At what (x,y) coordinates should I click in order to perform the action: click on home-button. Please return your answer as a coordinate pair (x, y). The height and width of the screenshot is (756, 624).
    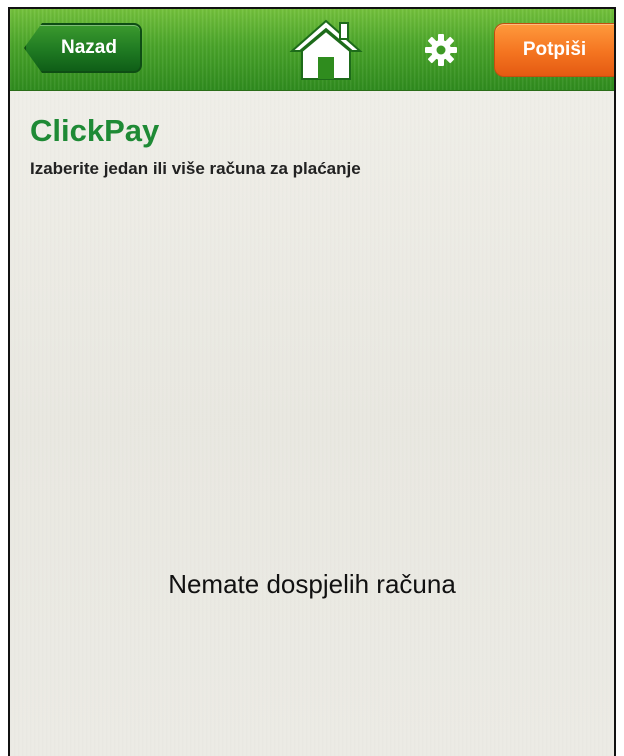
    Looking at the image, I should click on (326, 50).